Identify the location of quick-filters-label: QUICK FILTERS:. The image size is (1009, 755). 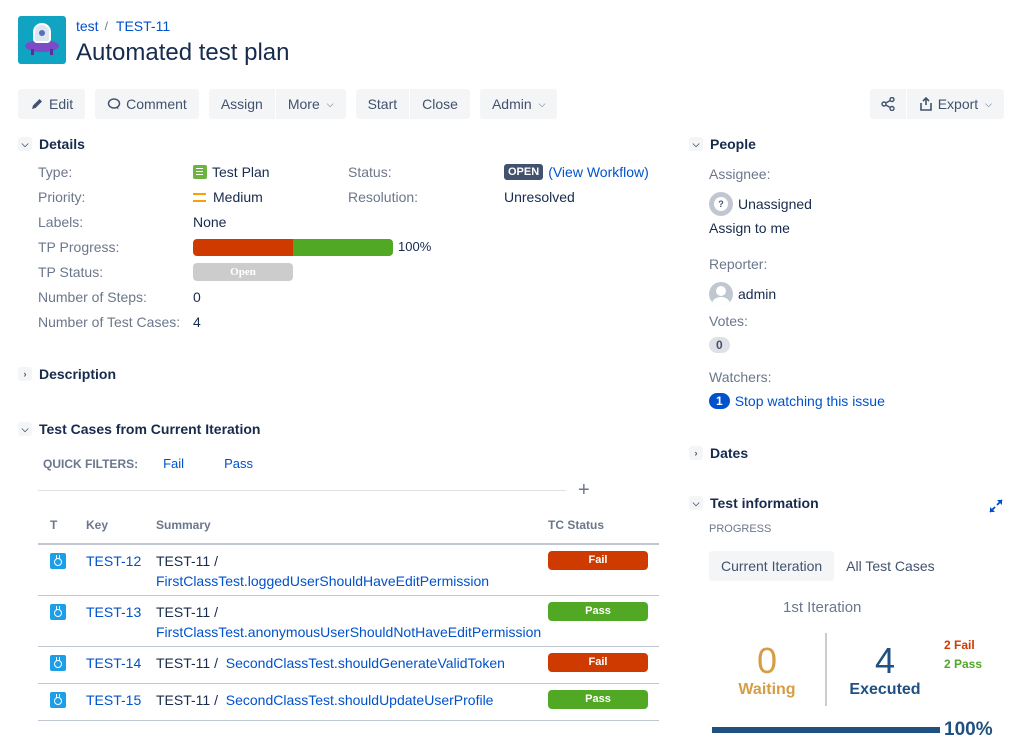
(91, 463).